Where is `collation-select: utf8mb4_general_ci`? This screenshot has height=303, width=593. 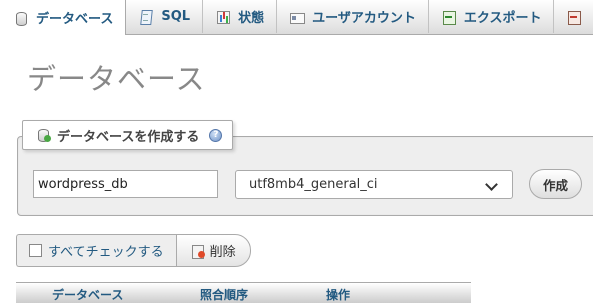 collation-select: utf8mb4_general_ci is located at coordinates (374, 184).